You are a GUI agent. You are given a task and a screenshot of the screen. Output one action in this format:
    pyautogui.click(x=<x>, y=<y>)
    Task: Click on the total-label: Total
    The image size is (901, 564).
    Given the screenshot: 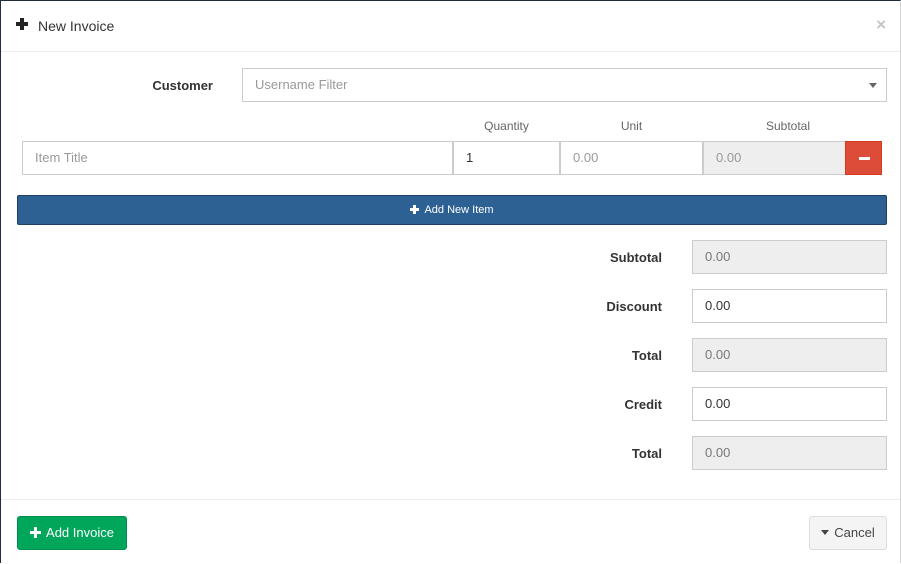 What is the action you would take?
    pyautogui.click(x=646, y=355)
    